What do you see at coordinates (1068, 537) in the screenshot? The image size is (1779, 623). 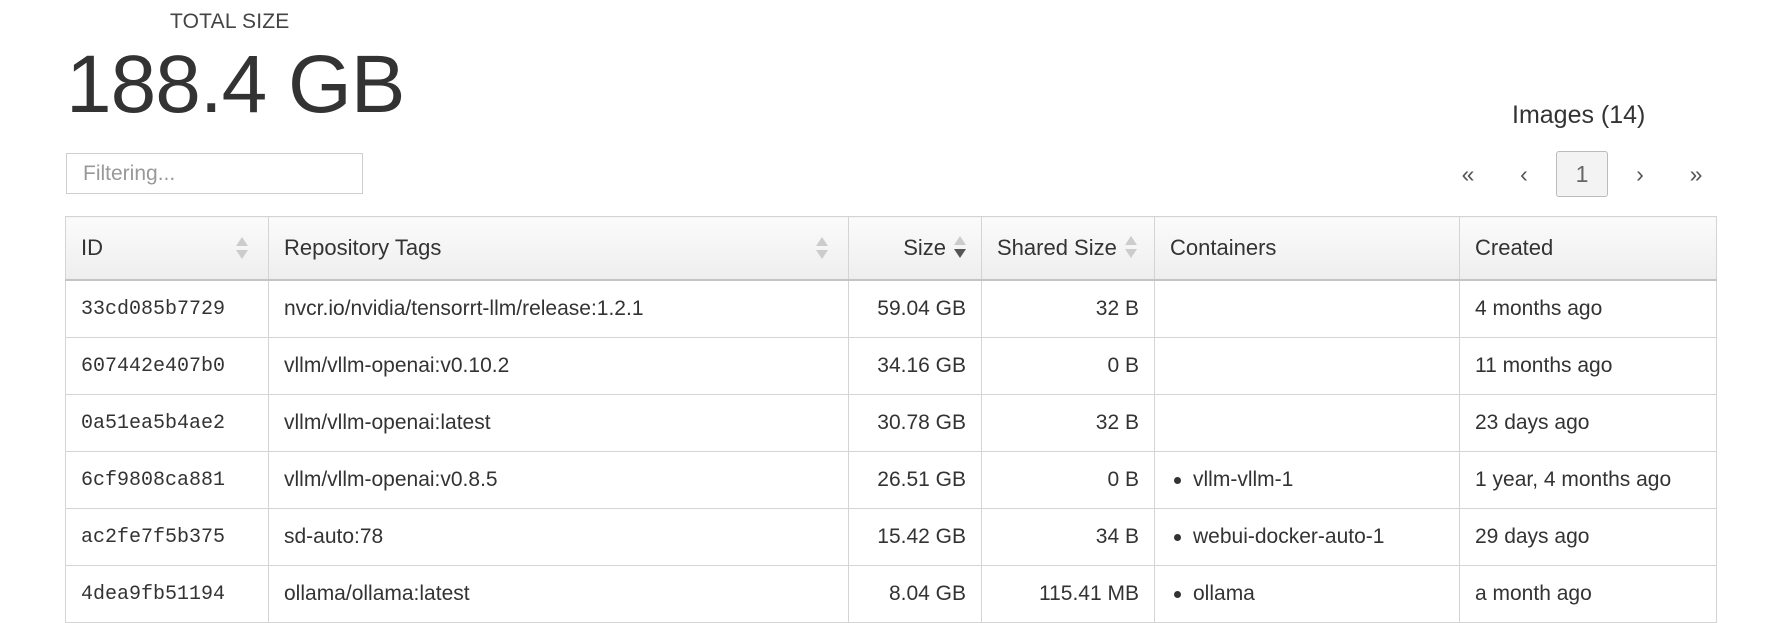 I see `shared-size-cell: 34 B` at bounding box center [1068, 537].